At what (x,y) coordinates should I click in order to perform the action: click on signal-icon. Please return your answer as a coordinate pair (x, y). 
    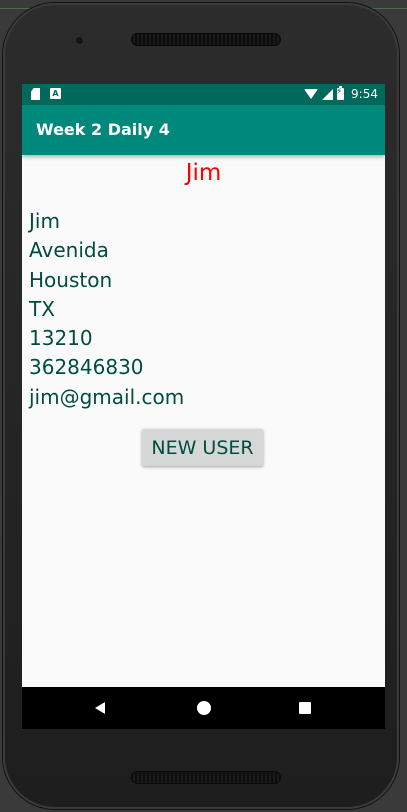
    Looking at the image, I should click on (328, 94).